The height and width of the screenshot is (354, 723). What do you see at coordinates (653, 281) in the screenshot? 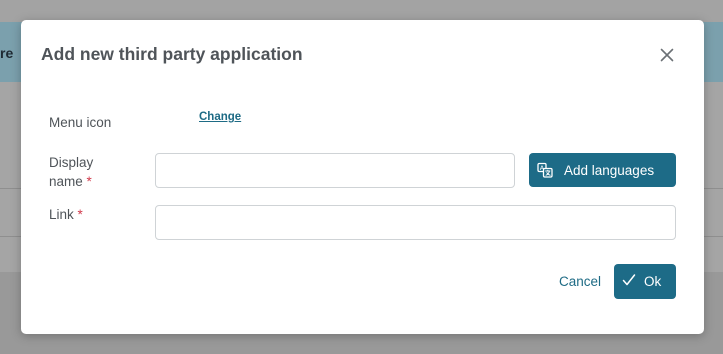
I see `ok-label: Ok` at bounding box center [653, 281].